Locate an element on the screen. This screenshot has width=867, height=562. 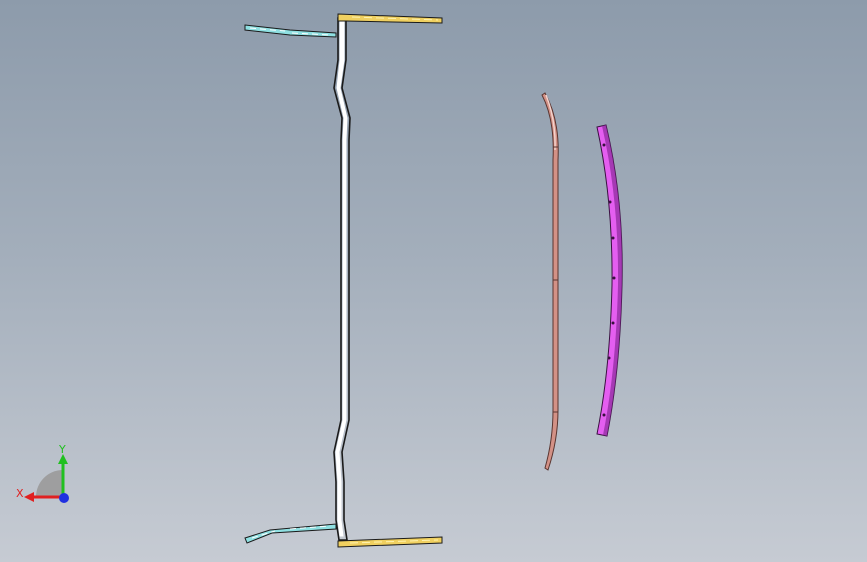
x-axis-label: X is located at coordinates (20, 493).